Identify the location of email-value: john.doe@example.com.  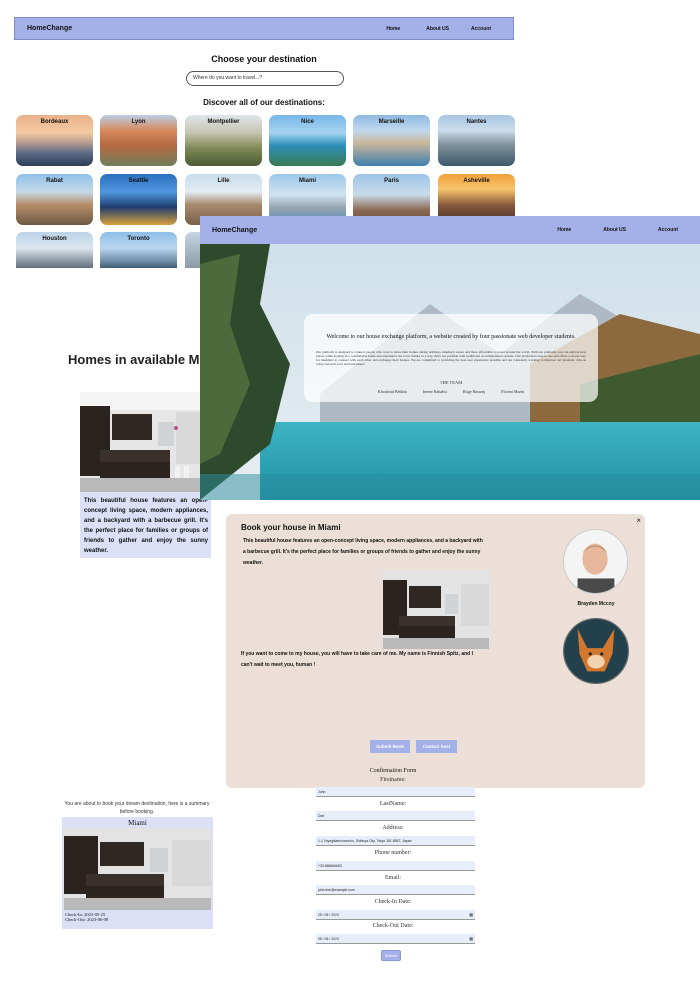
(336, 889).